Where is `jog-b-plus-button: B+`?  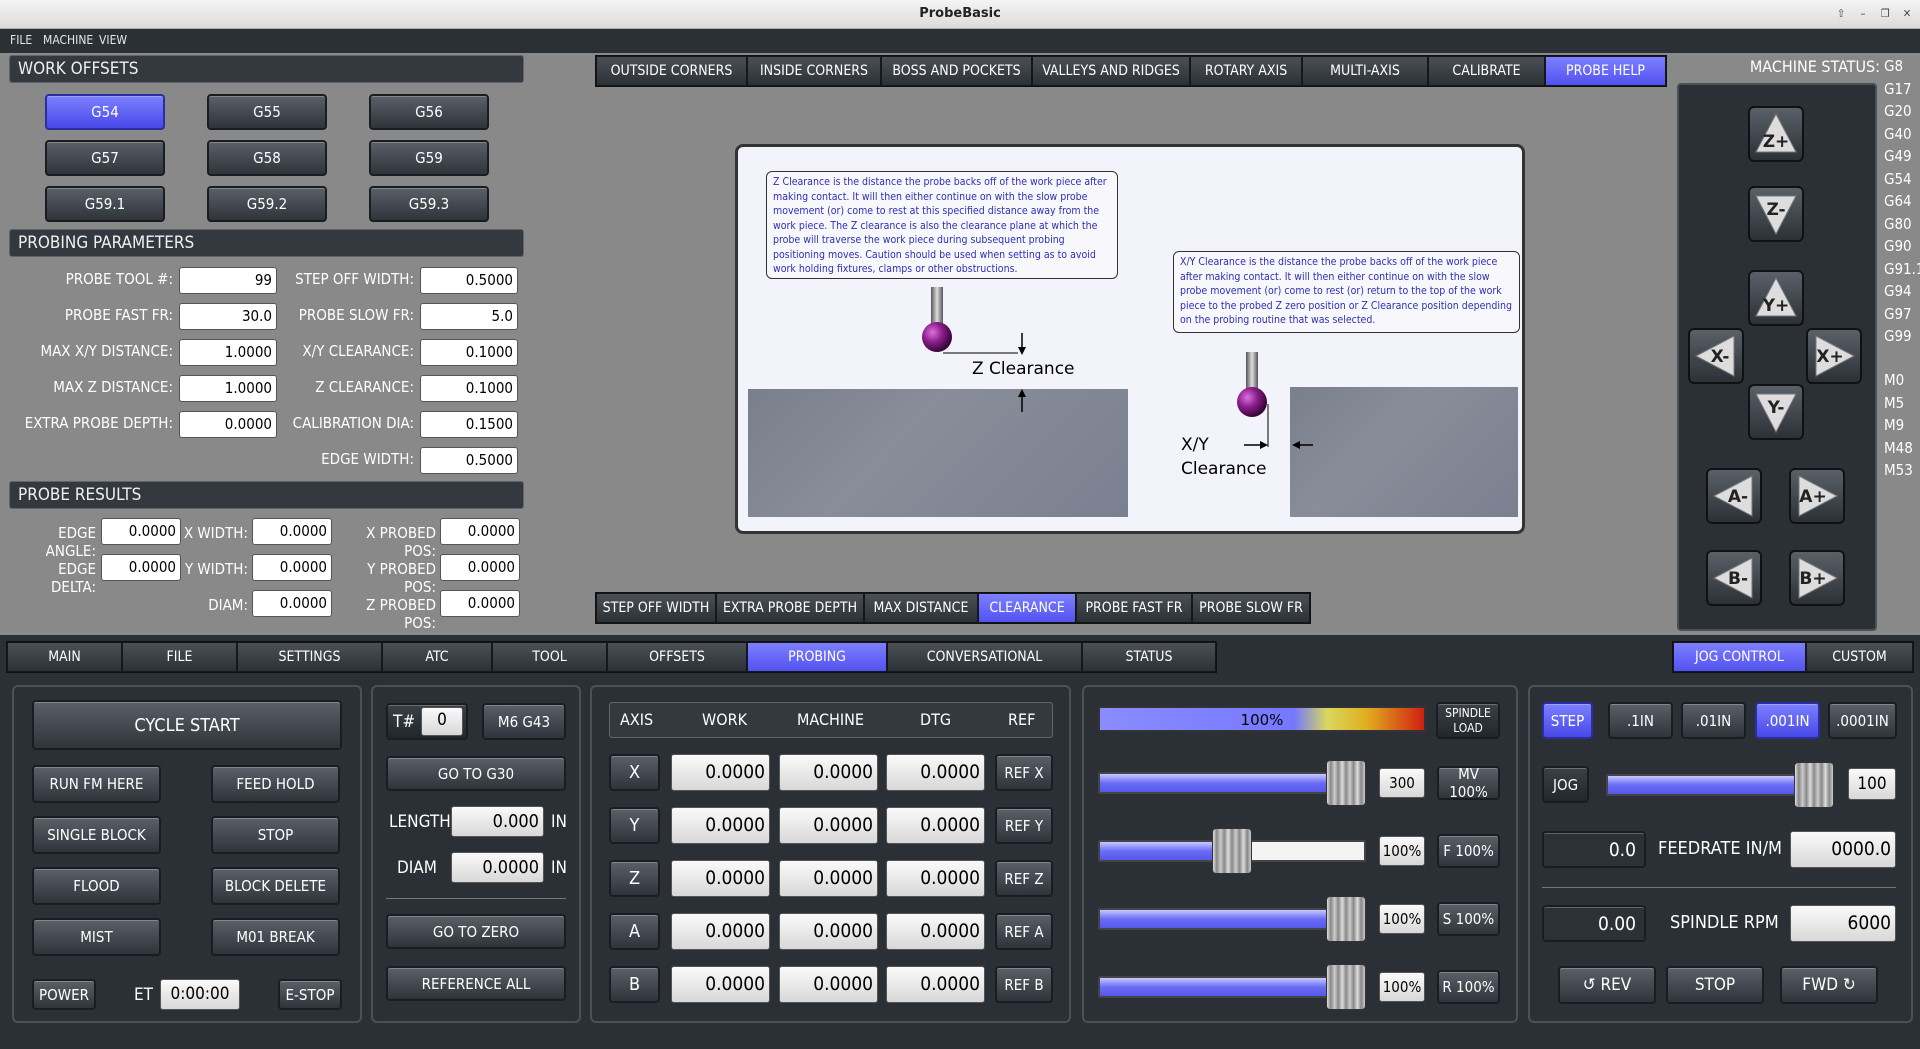
jog-b-plus-button: B+ is located at coordinates (1817, 578).